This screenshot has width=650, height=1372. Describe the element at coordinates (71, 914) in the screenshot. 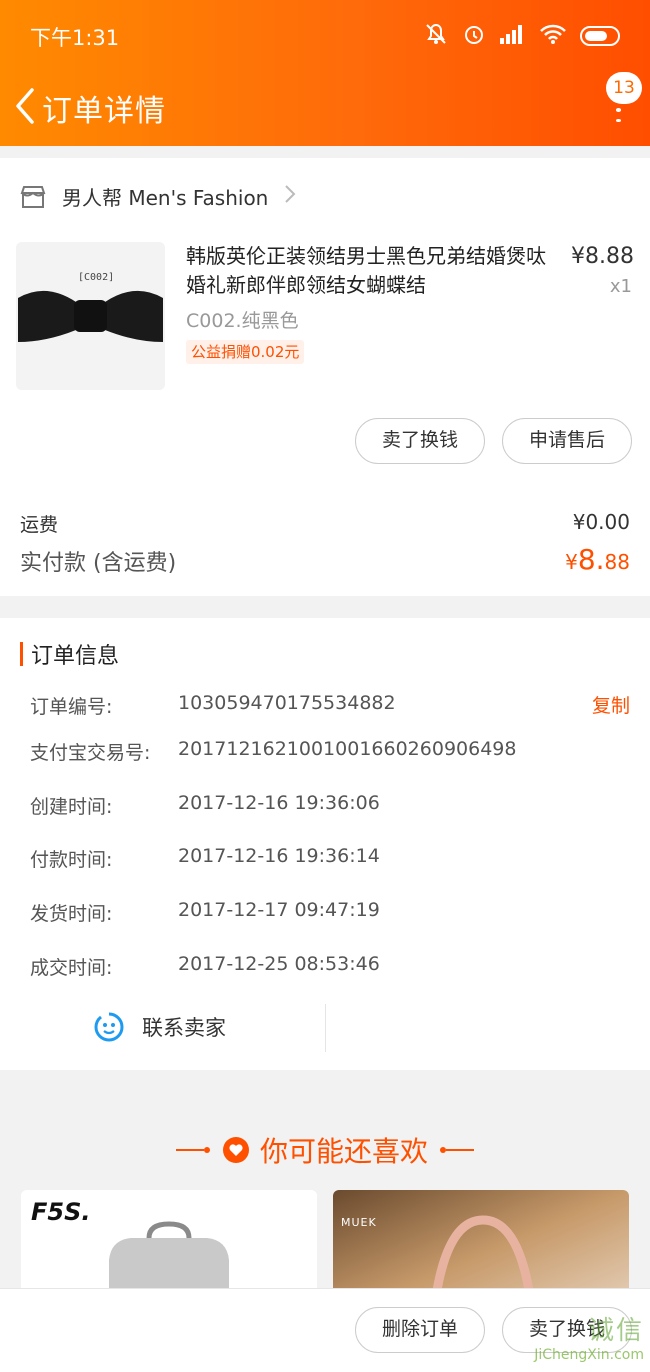

I see `info-key: 发货时间:` at that location.